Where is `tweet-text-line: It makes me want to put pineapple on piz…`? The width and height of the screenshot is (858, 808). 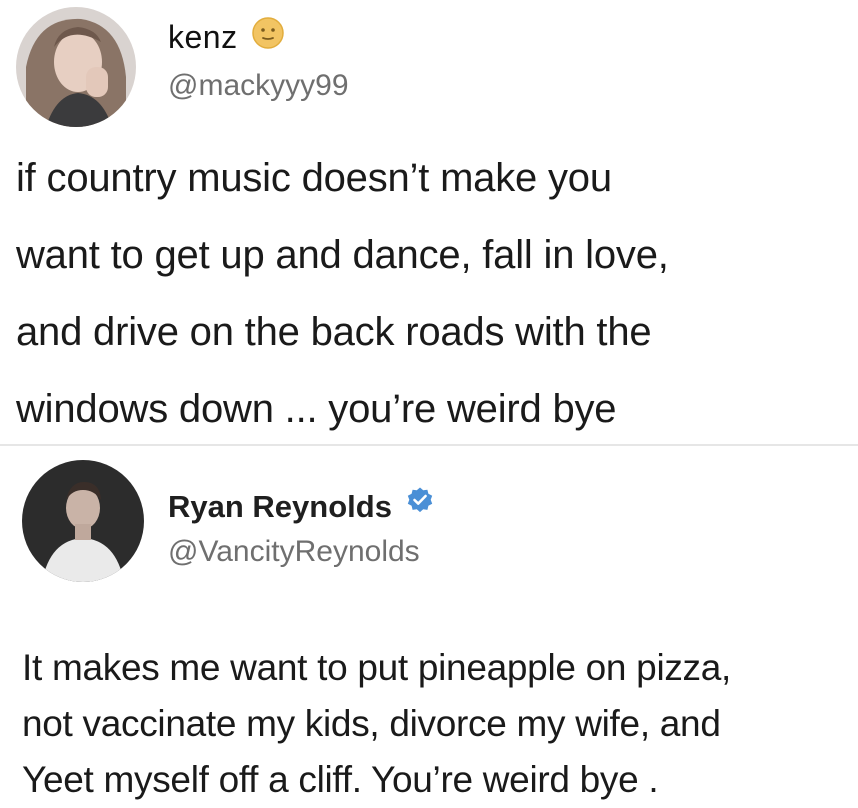 tweet-text-line: It makes me want to put pineapple on piz… is located at coordinates (377, 667).